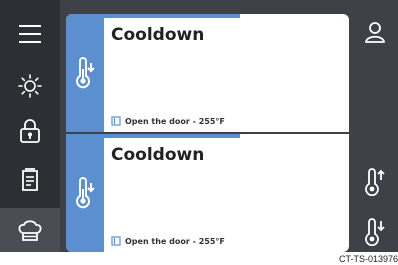  I want to click on user-button, so click(375, 32).